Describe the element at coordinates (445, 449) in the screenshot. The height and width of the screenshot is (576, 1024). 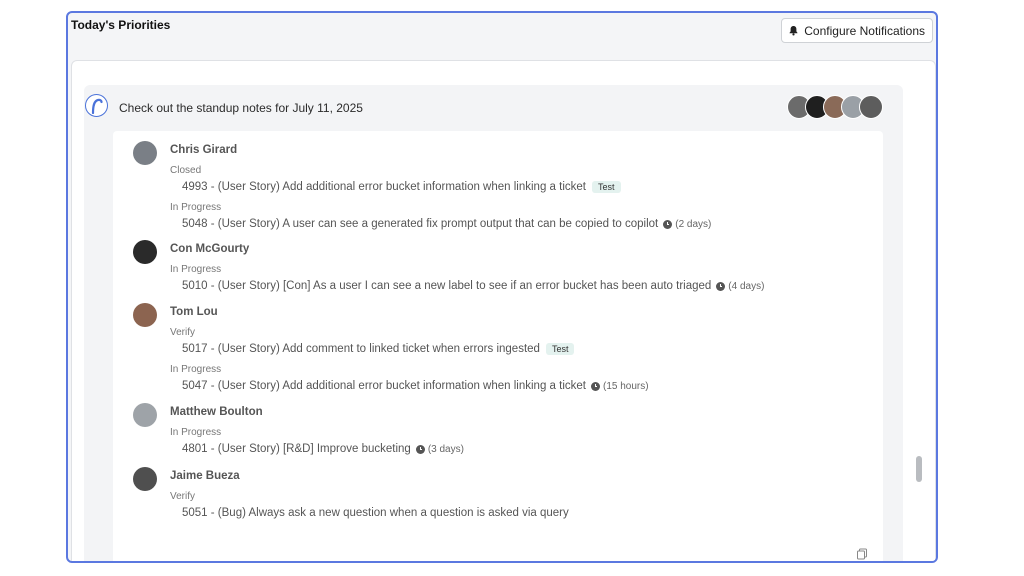
I see `duration-text: (3 days)` at that location.